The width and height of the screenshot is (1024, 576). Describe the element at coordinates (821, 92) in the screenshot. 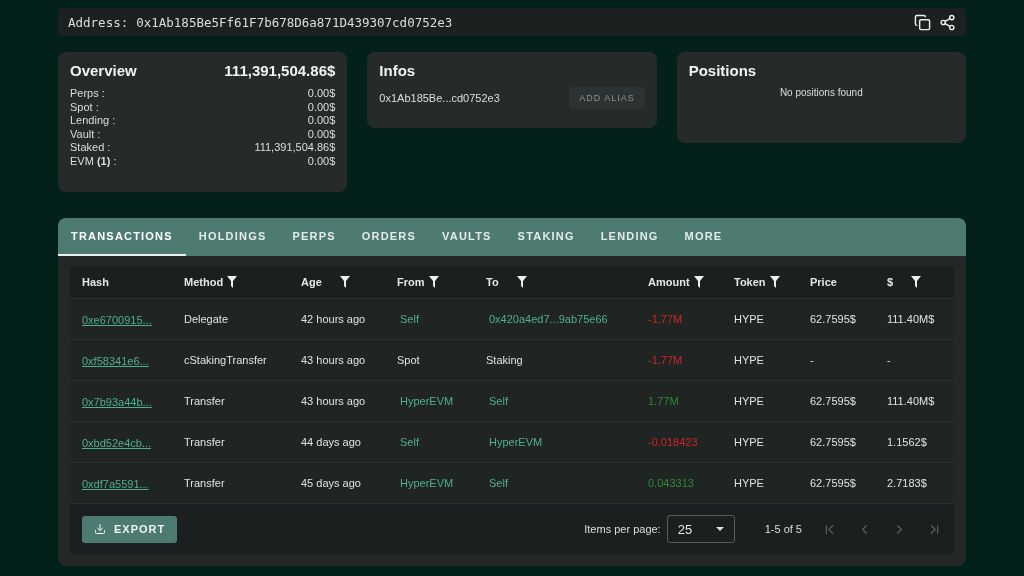

I see `empty-message: No positions found` at that location.